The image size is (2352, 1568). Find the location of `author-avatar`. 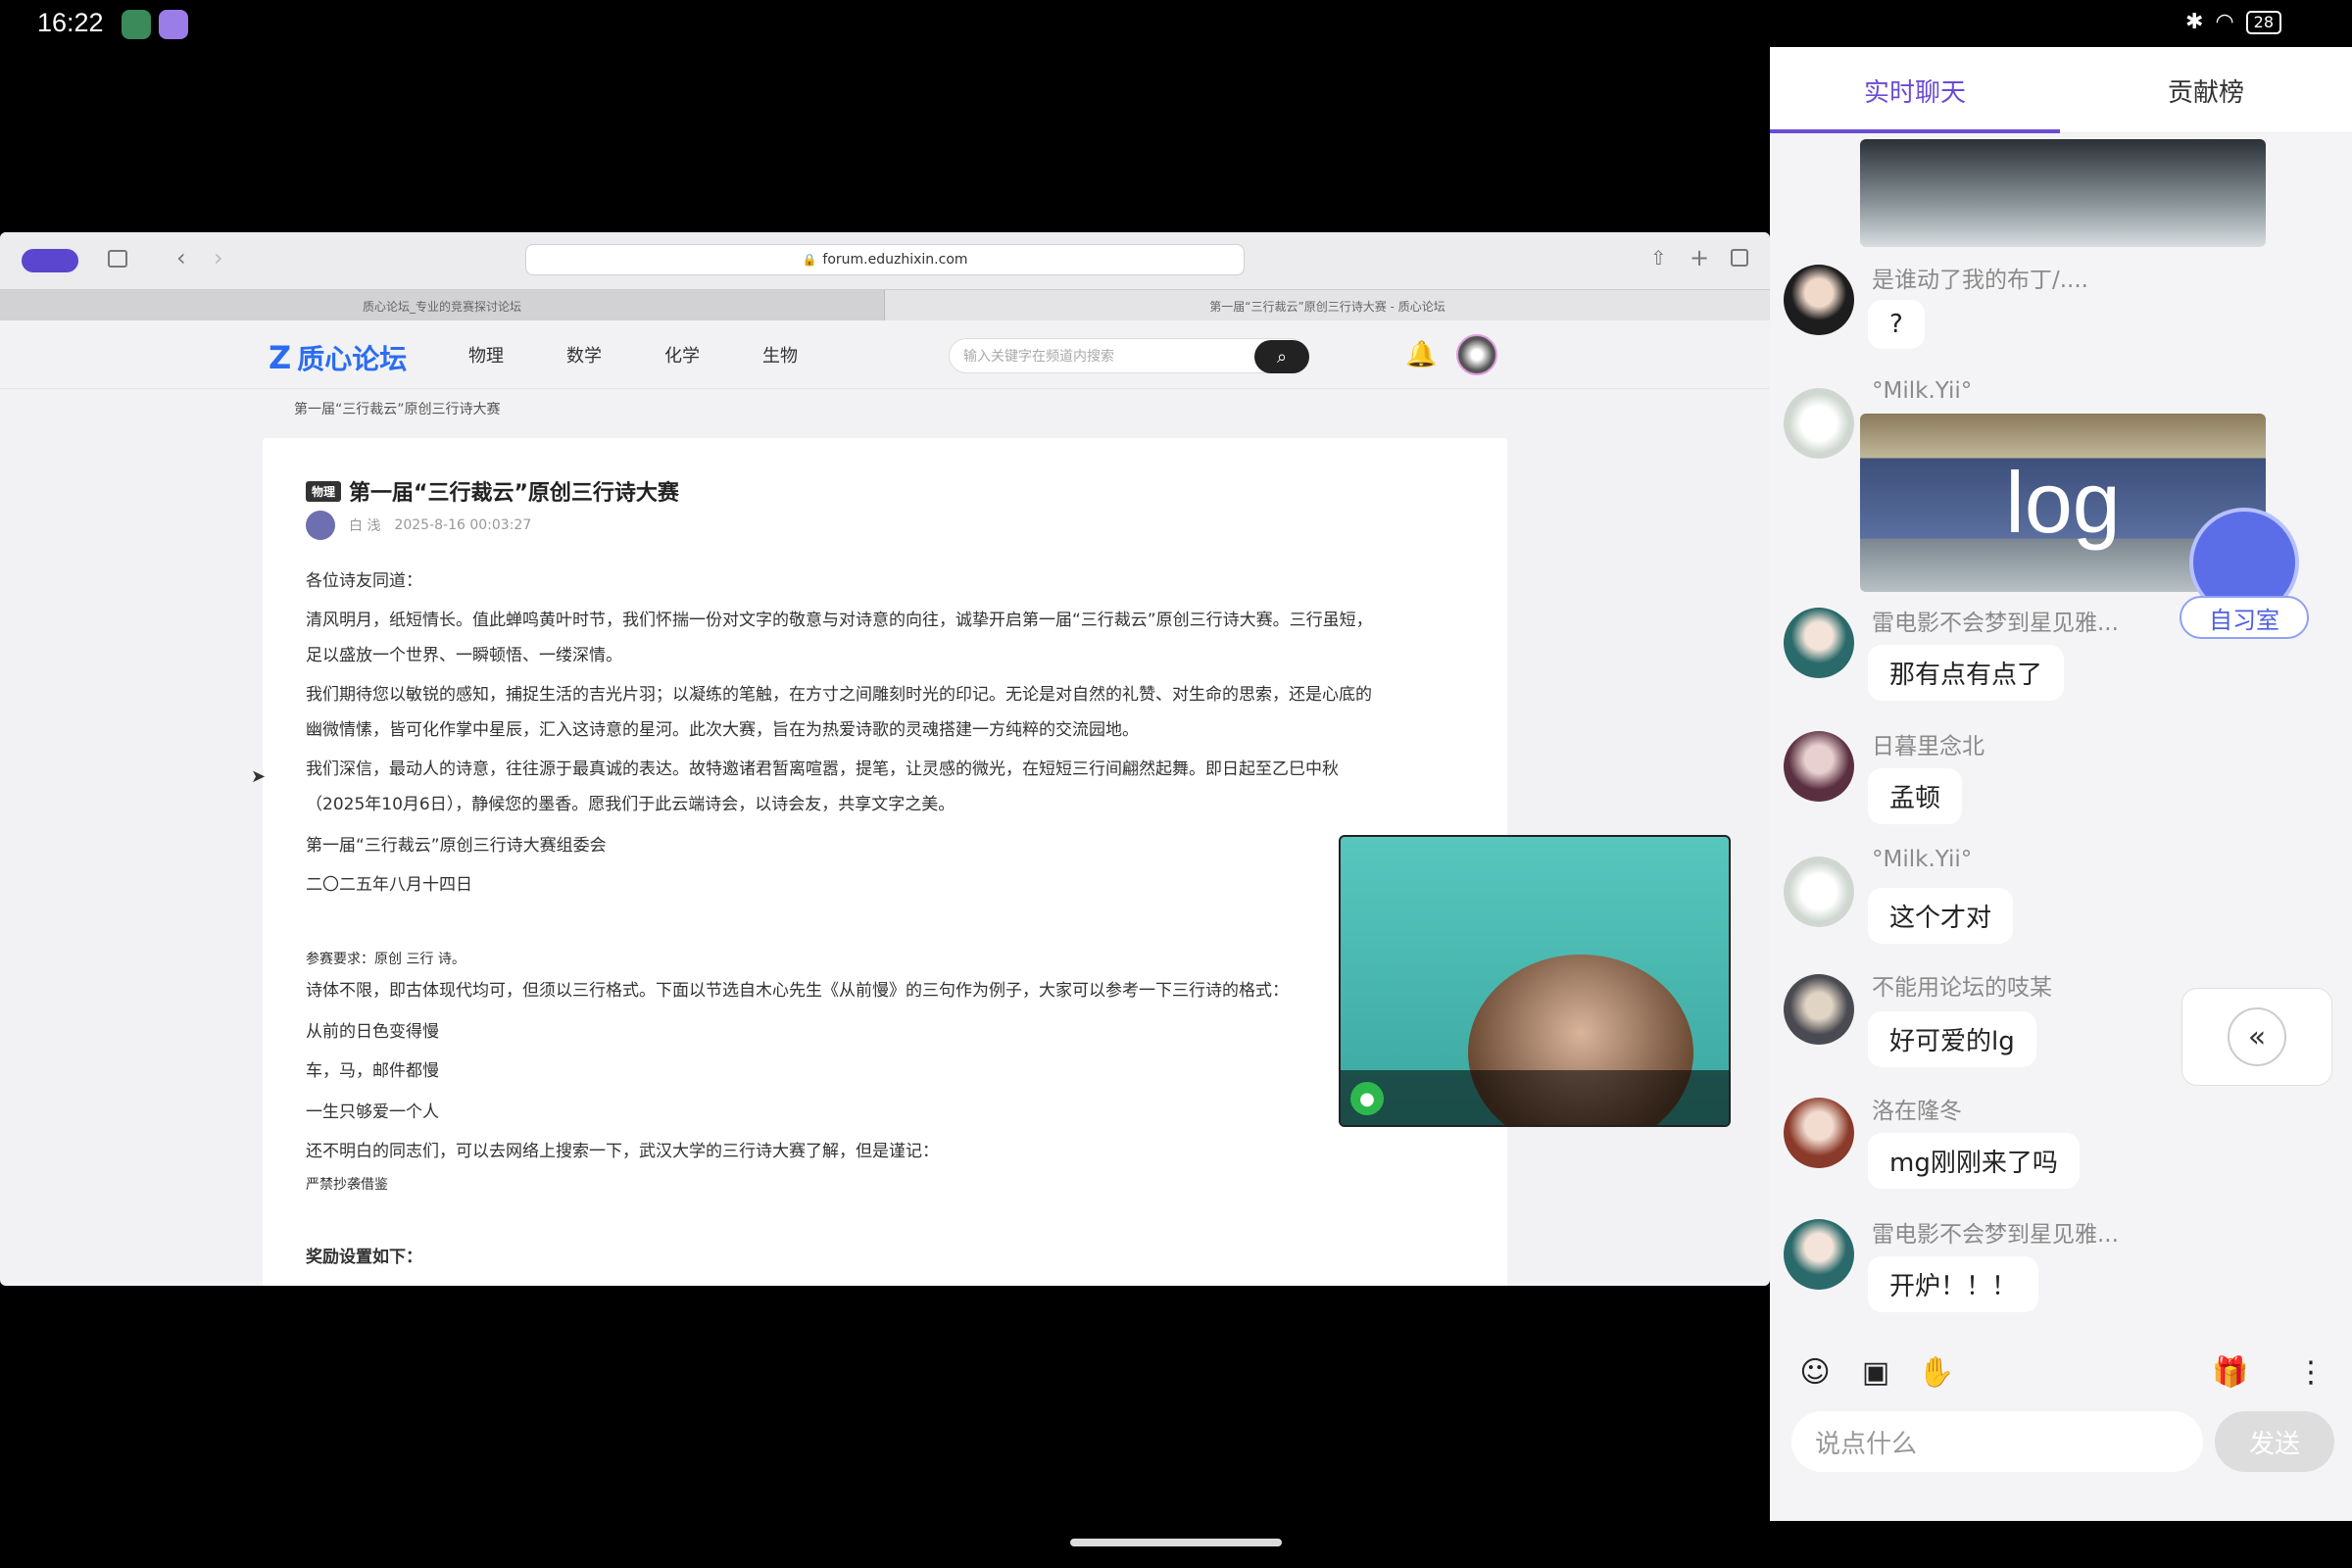

author-avatar is located at coordinates (320, 525).